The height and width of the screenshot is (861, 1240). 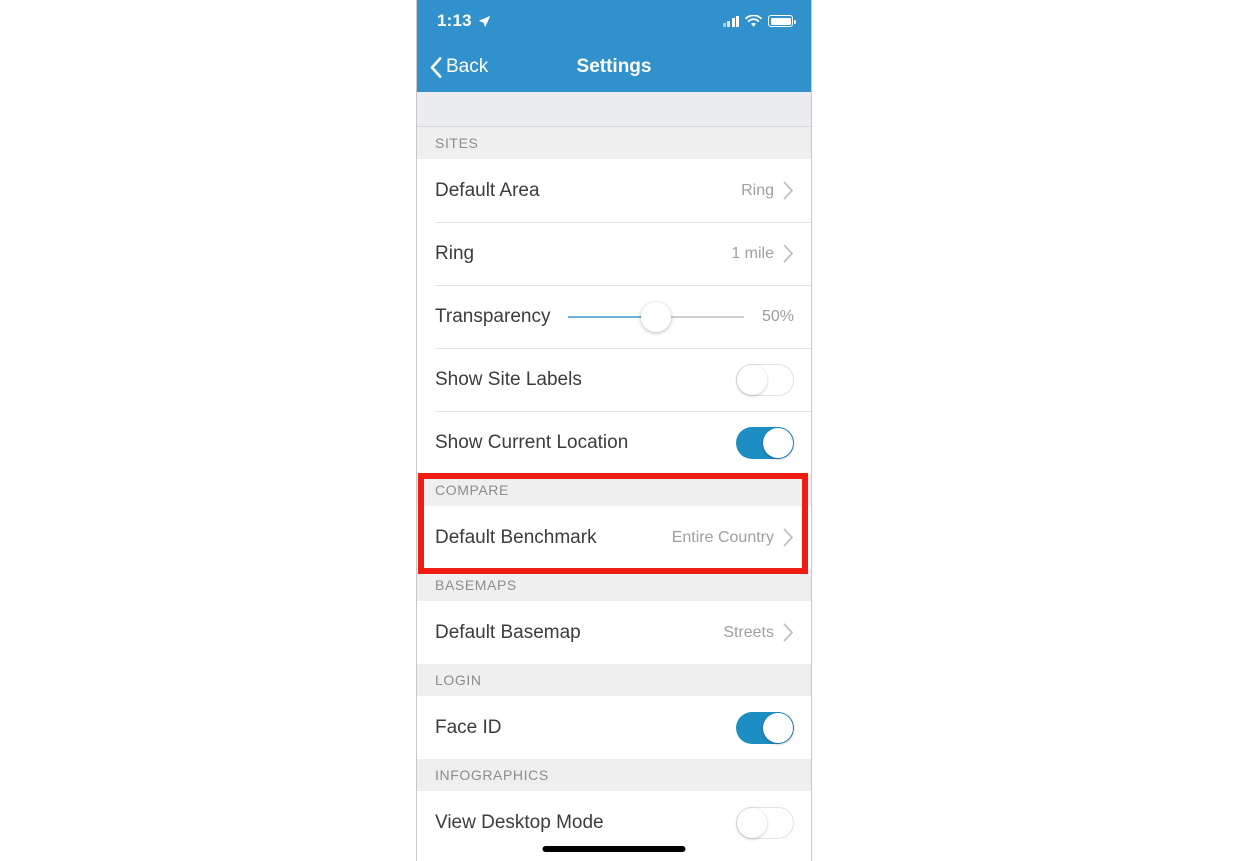 What do you see at coordinates (614, 727) in the screenshot?
I see `row-face-id: Face ID` at bounding box center [614, 727].